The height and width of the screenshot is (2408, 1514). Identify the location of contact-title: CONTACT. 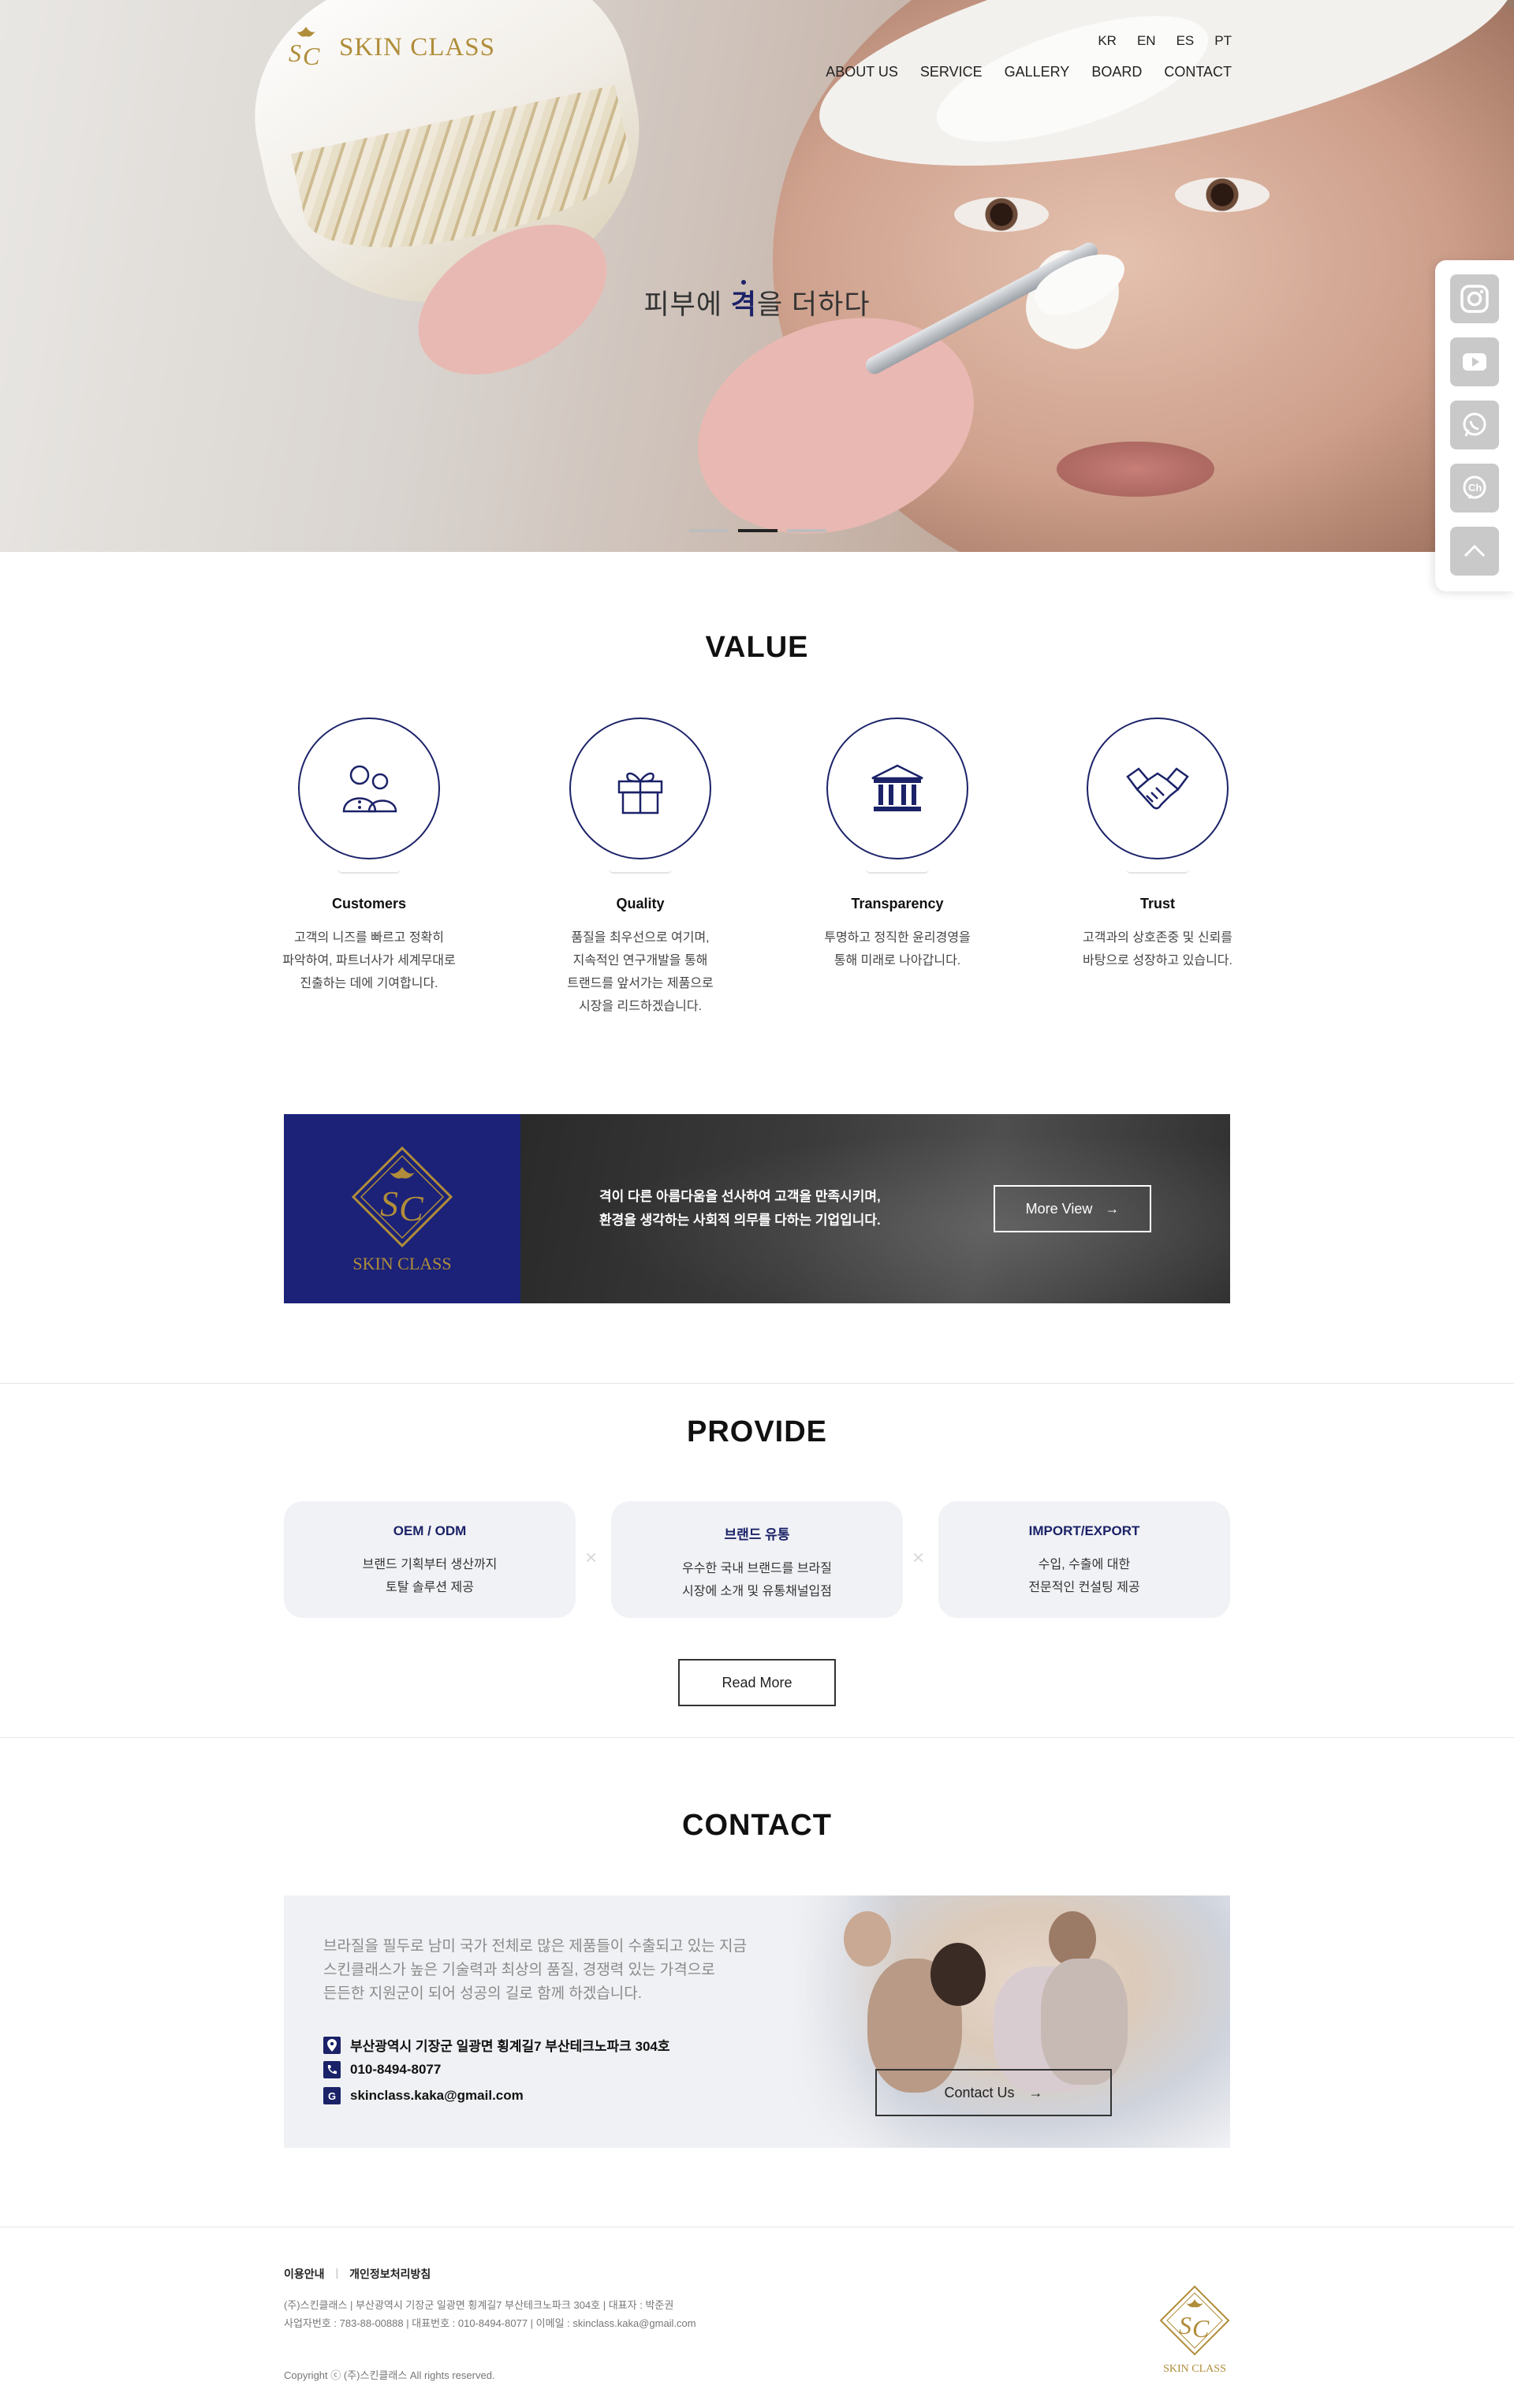
(757, 1825).